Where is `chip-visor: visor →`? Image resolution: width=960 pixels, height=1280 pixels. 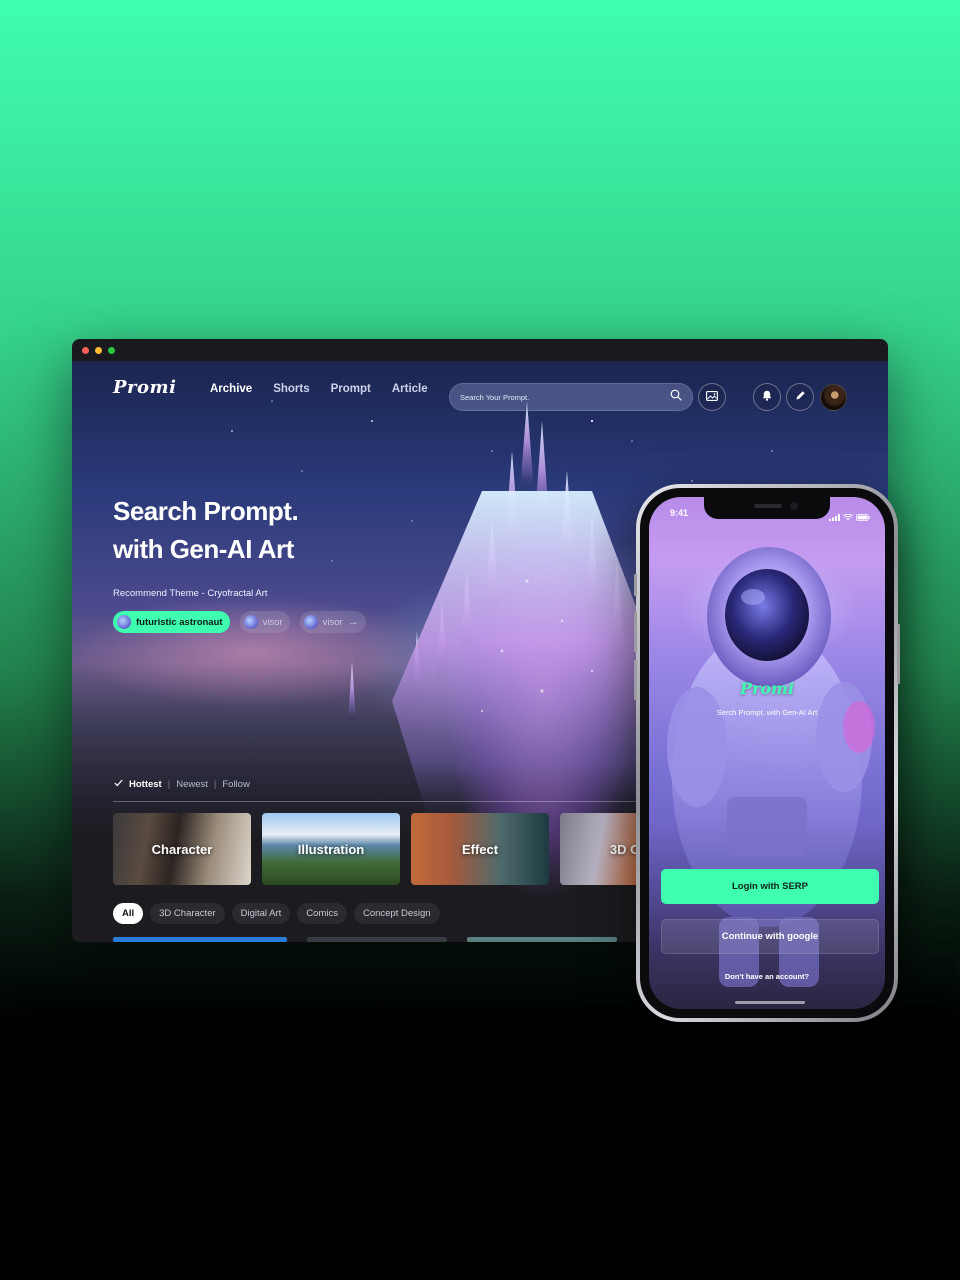
chip-visor: visor → is located at coordinates (332, 622).